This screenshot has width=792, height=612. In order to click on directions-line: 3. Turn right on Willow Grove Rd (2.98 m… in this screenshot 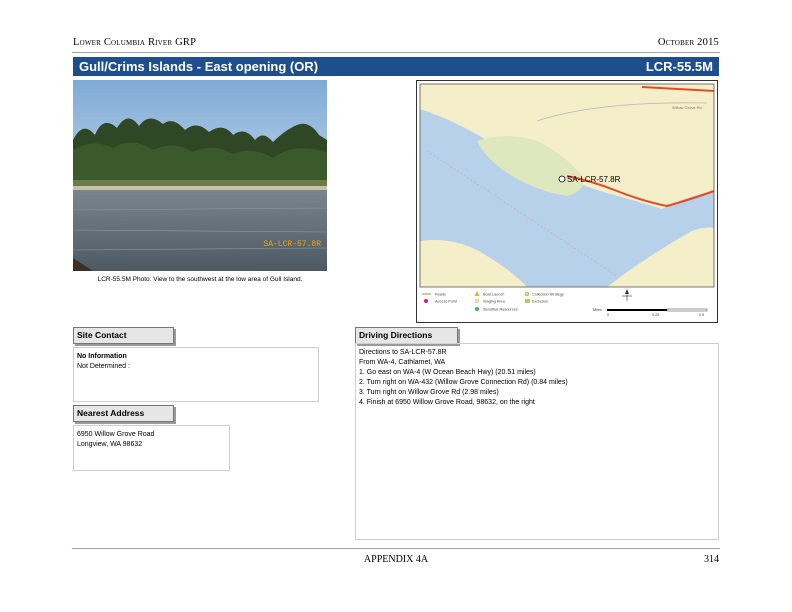, I will do `click(429, 392)`.